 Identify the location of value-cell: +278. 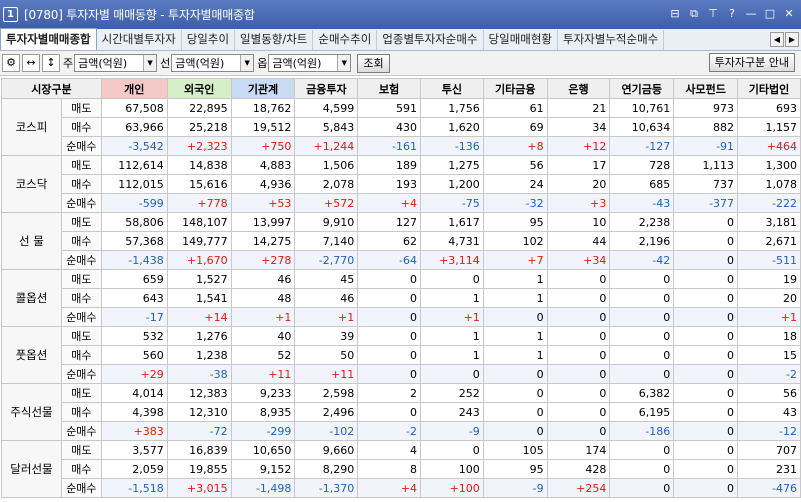
(263, 260).